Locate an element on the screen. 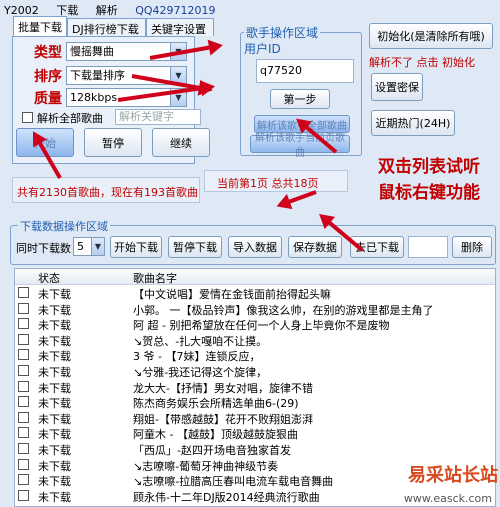  song-row: 未下载 陈杰商务娱乐会所精选单曲6-(29) is located at coordinates (255, 402).